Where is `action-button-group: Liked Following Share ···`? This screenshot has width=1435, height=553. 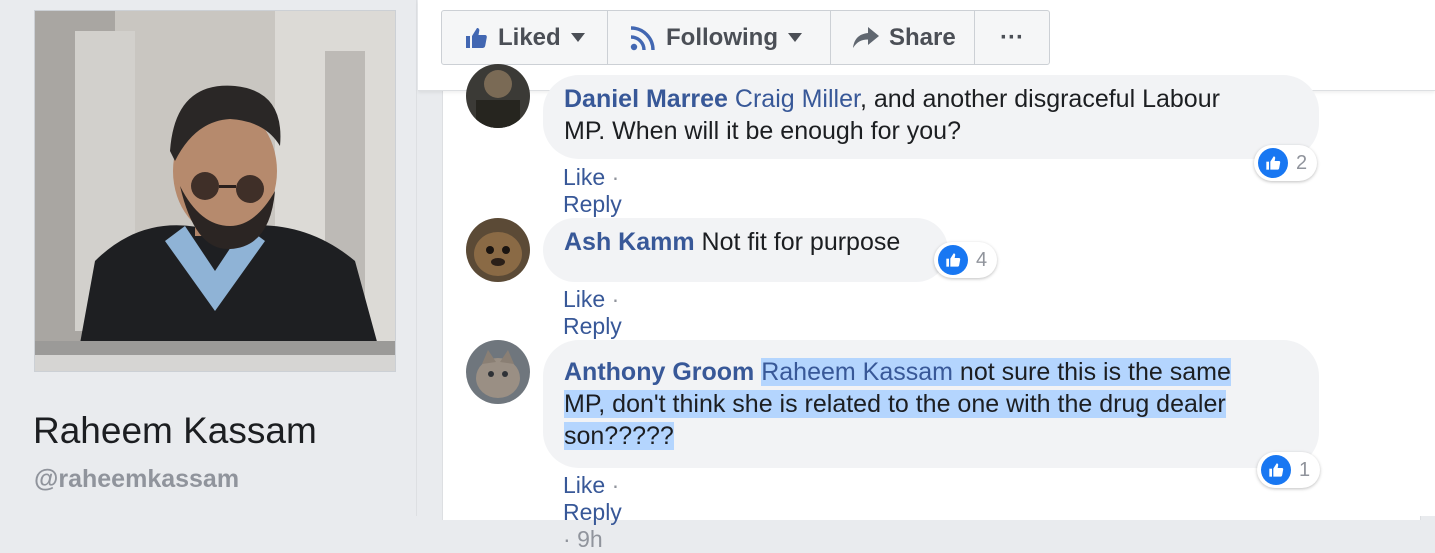 action-button-group: Liked Following Share ··· is located at coordinates (745, 37).